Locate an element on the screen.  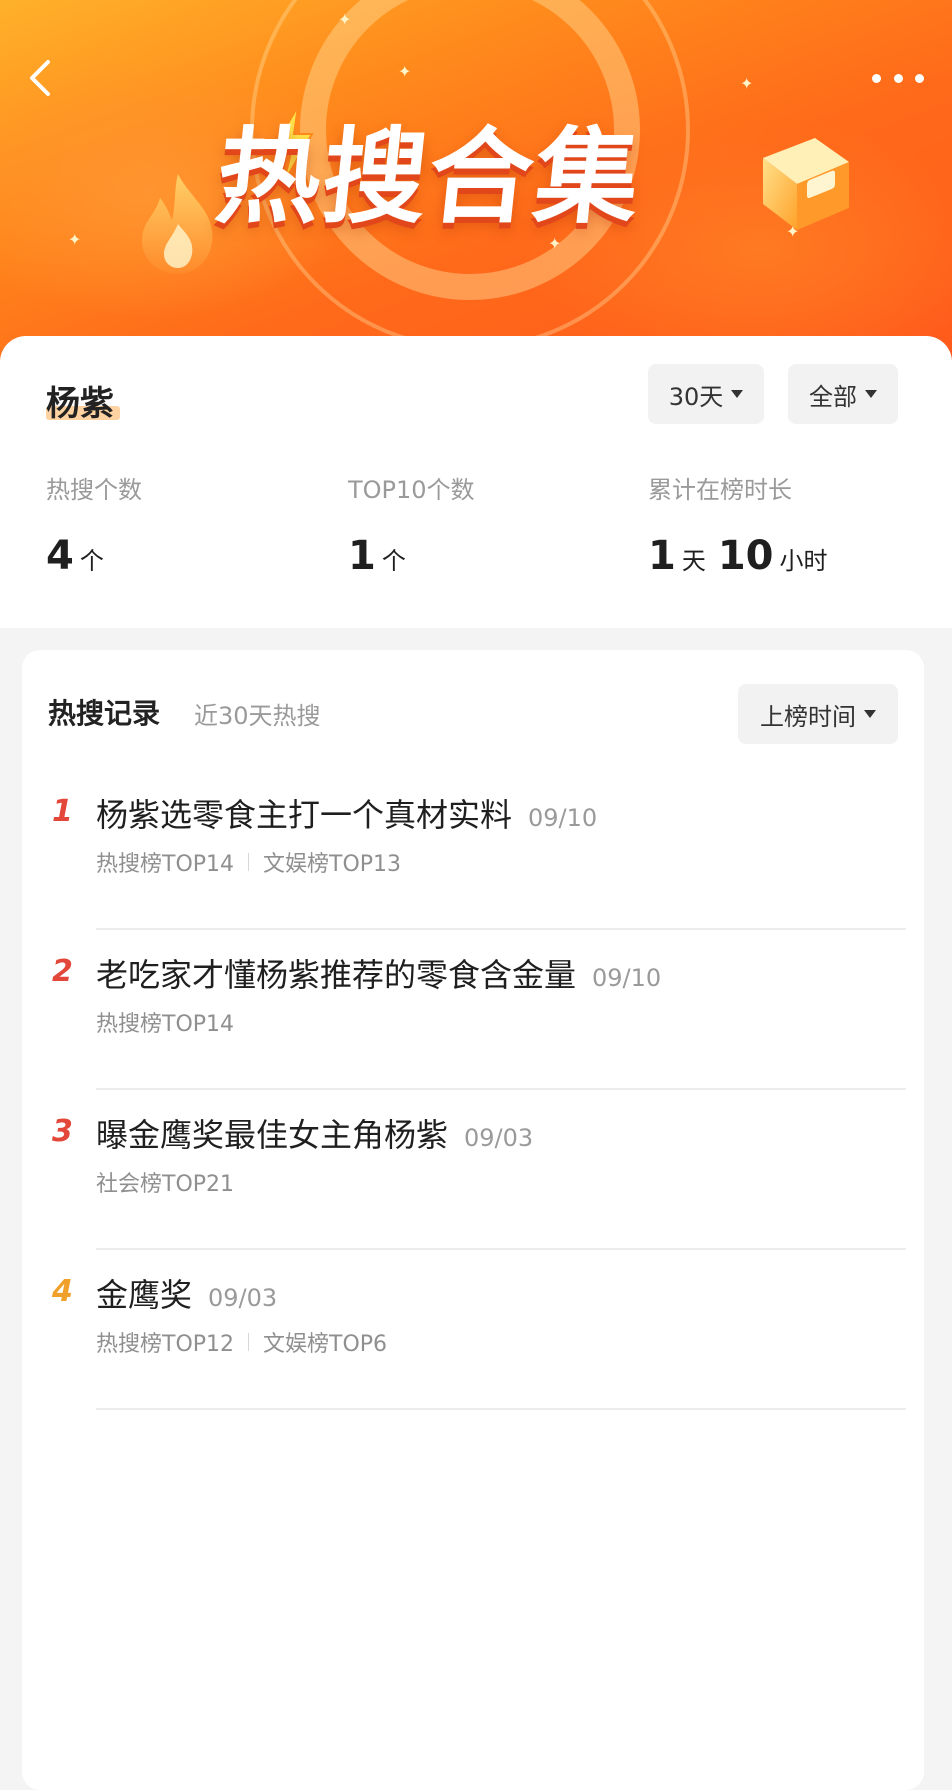
stat-label: 累计在榜时长 is located at coordinates (720, 490).